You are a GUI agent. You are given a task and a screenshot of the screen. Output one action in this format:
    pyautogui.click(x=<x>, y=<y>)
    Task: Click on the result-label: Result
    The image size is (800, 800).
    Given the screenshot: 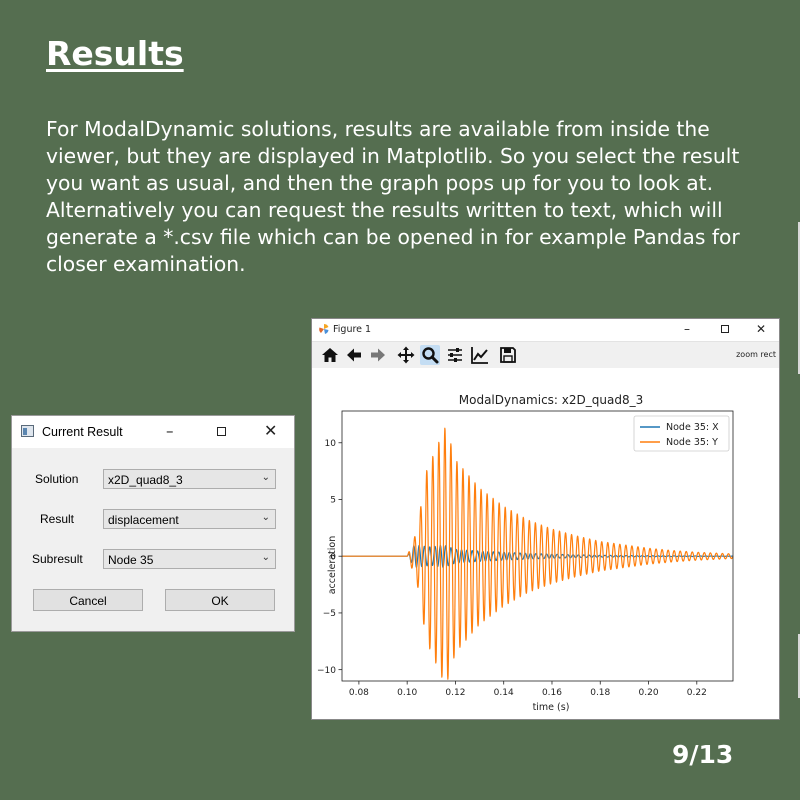 What is the action you would take?
    pyautogui.click(x=57, y=519)
    